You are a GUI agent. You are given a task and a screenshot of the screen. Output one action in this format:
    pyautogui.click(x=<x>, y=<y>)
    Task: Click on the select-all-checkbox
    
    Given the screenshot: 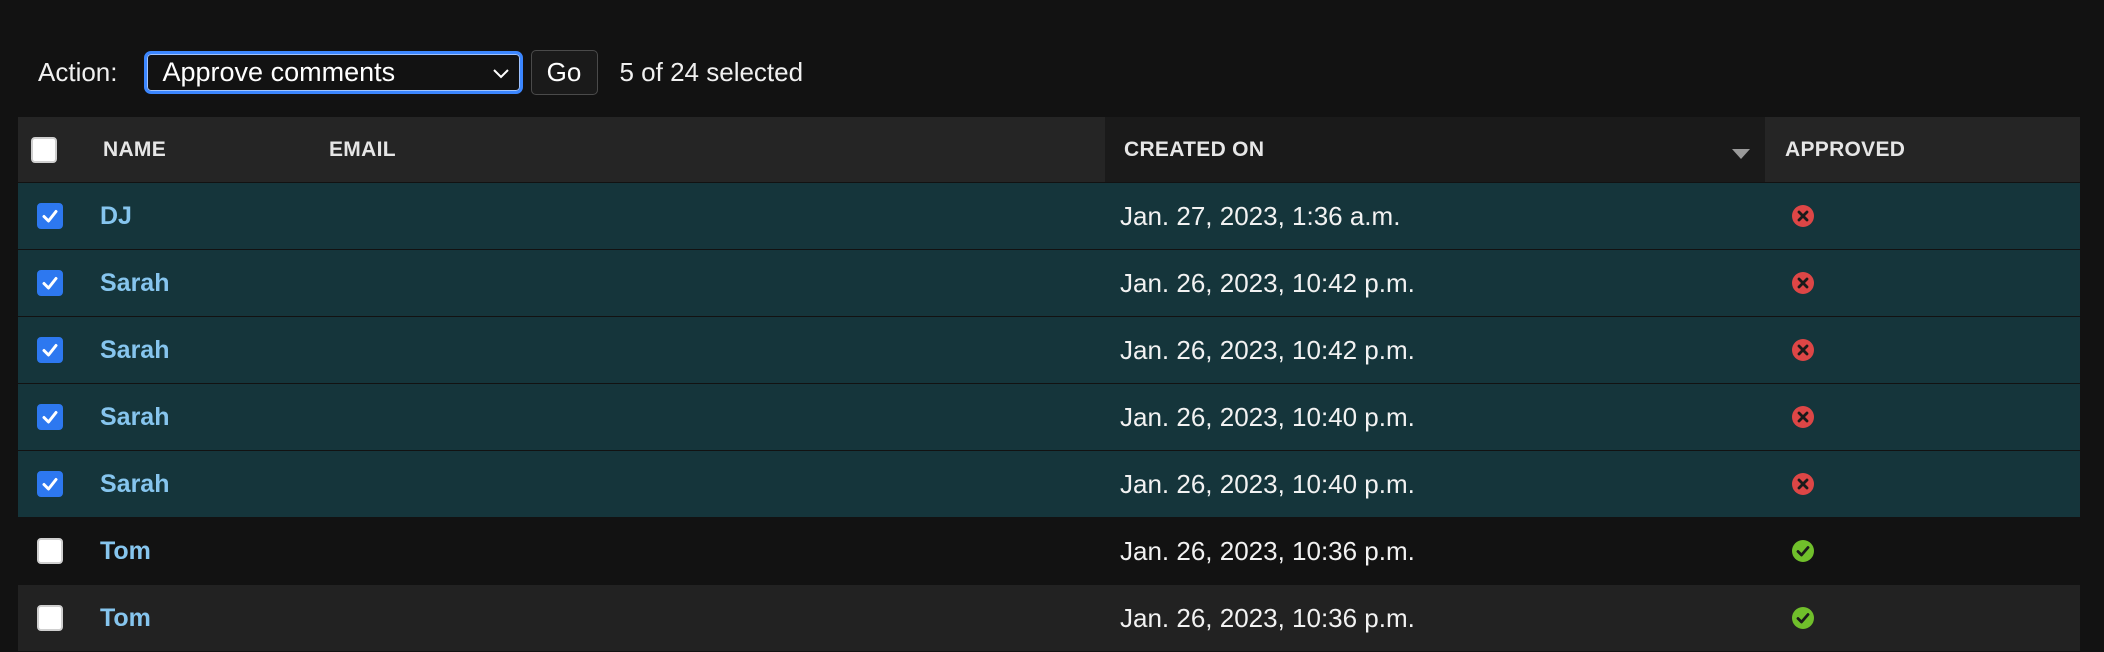 What is the action you would take?
    pyautogui.click(x=44, y=149)
    